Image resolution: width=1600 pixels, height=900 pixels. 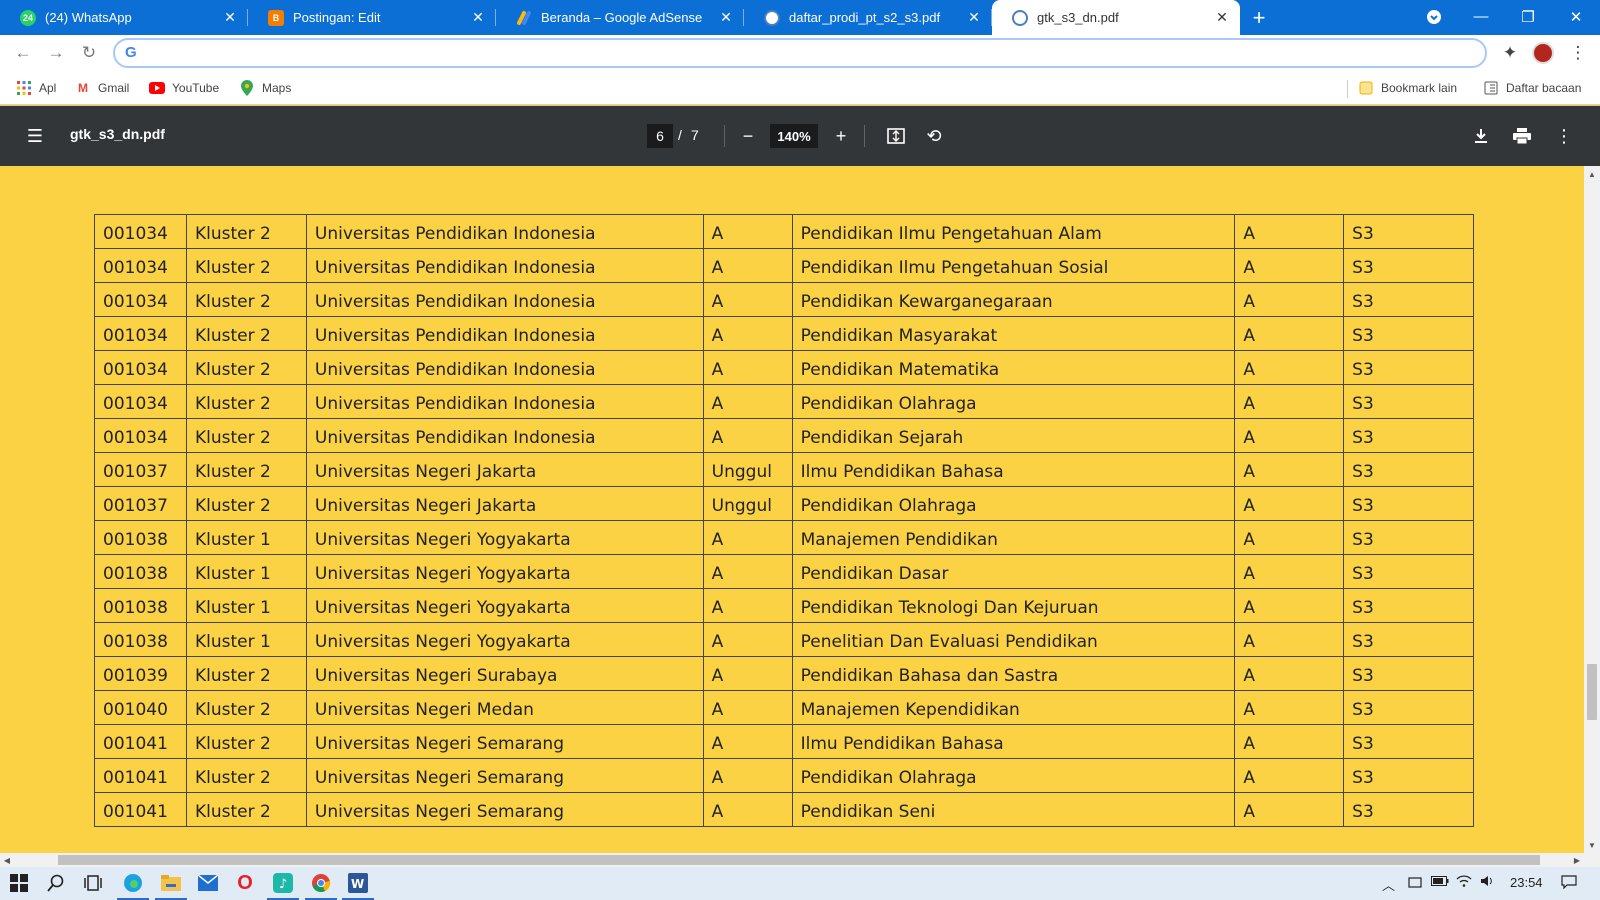 What do you see at coordinates (1481, 136) in the screenshot?
I see `download-icon` at bounding box center [1481, 136].